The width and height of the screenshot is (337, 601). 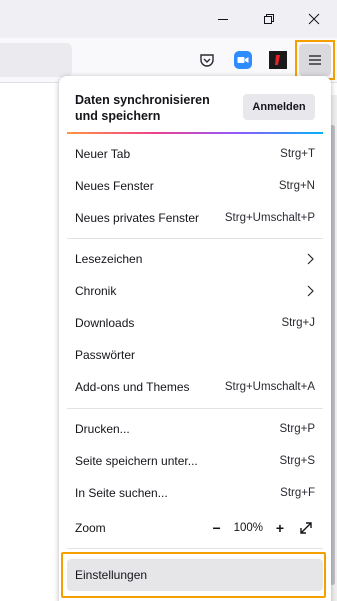 I want to click on menu-item-label: Neuer Tab, so click(x=103, y=154).